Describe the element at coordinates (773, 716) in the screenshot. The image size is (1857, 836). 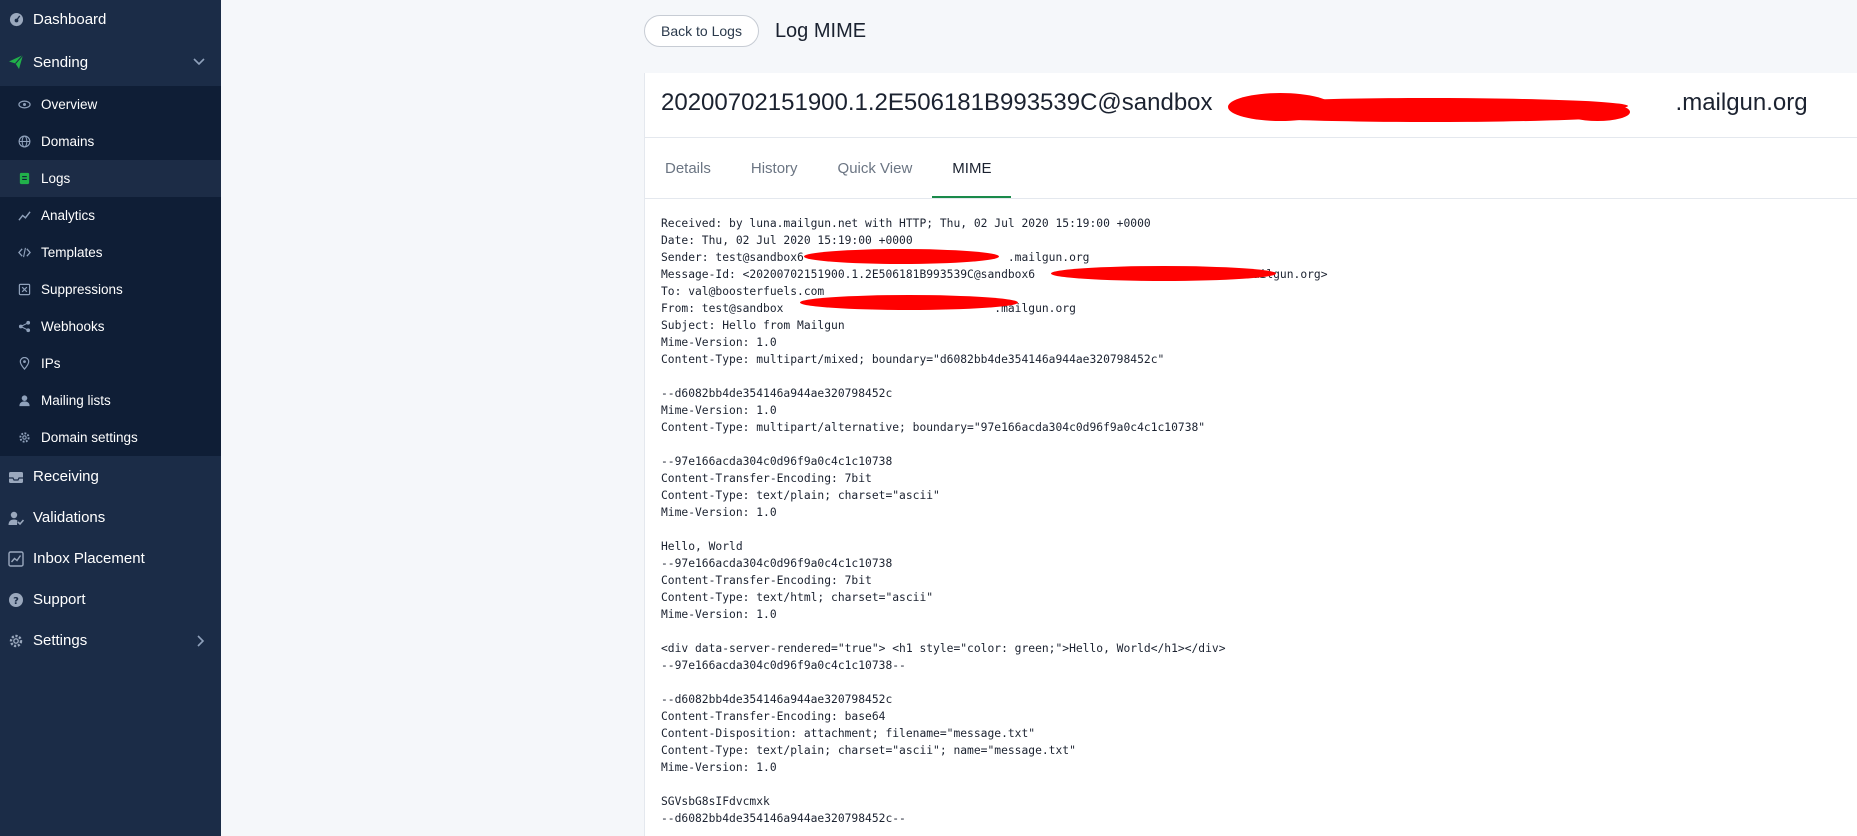
I see `mime-line: Content-Transfer-Encoding: base64` at that location.